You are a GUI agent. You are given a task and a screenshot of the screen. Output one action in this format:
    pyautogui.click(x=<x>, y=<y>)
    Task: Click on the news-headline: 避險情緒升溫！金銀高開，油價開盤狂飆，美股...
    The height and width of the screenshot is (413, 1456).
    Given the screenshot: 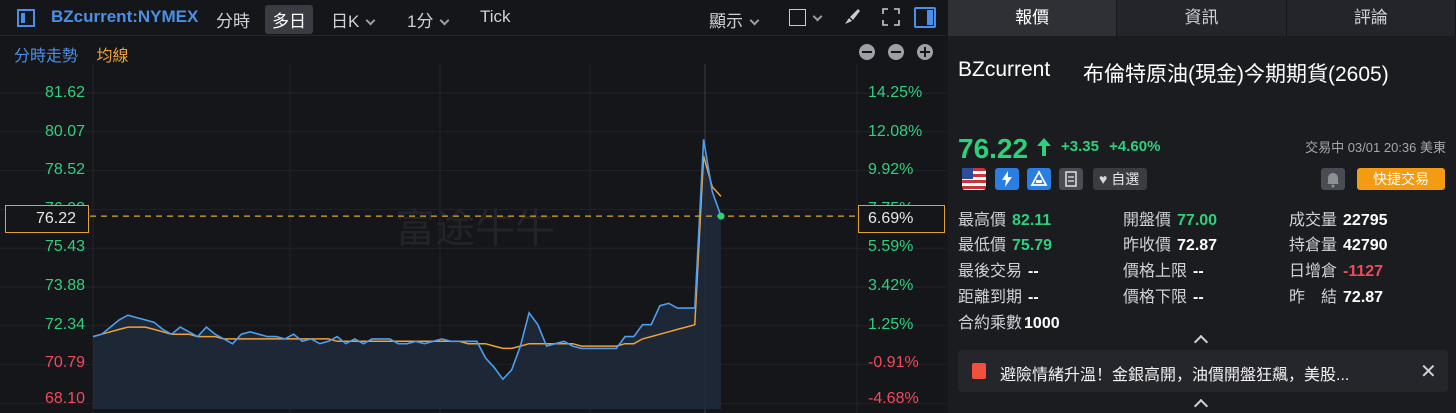 What is the action you would take?
    pyautogui.click(x=1174, y=373)
    